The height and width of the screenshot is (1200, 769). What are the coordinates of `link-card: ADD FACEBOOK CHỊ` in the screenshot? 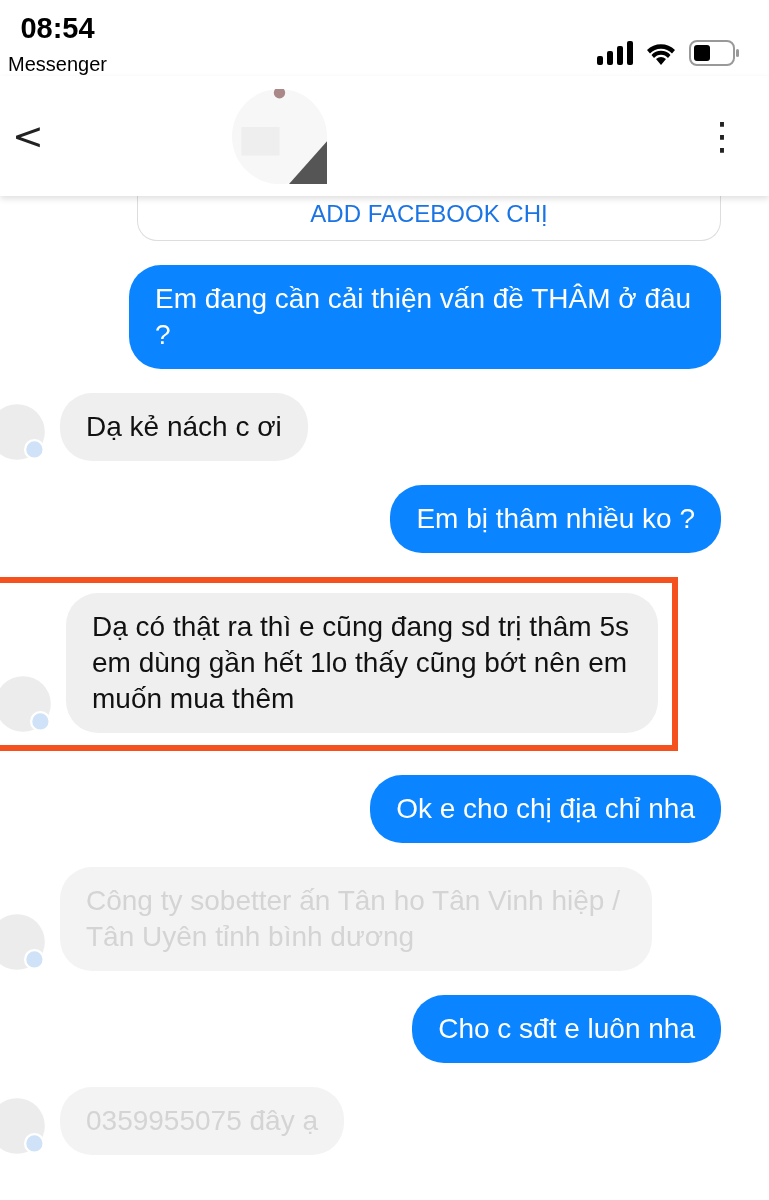 It's located at (429, 218).